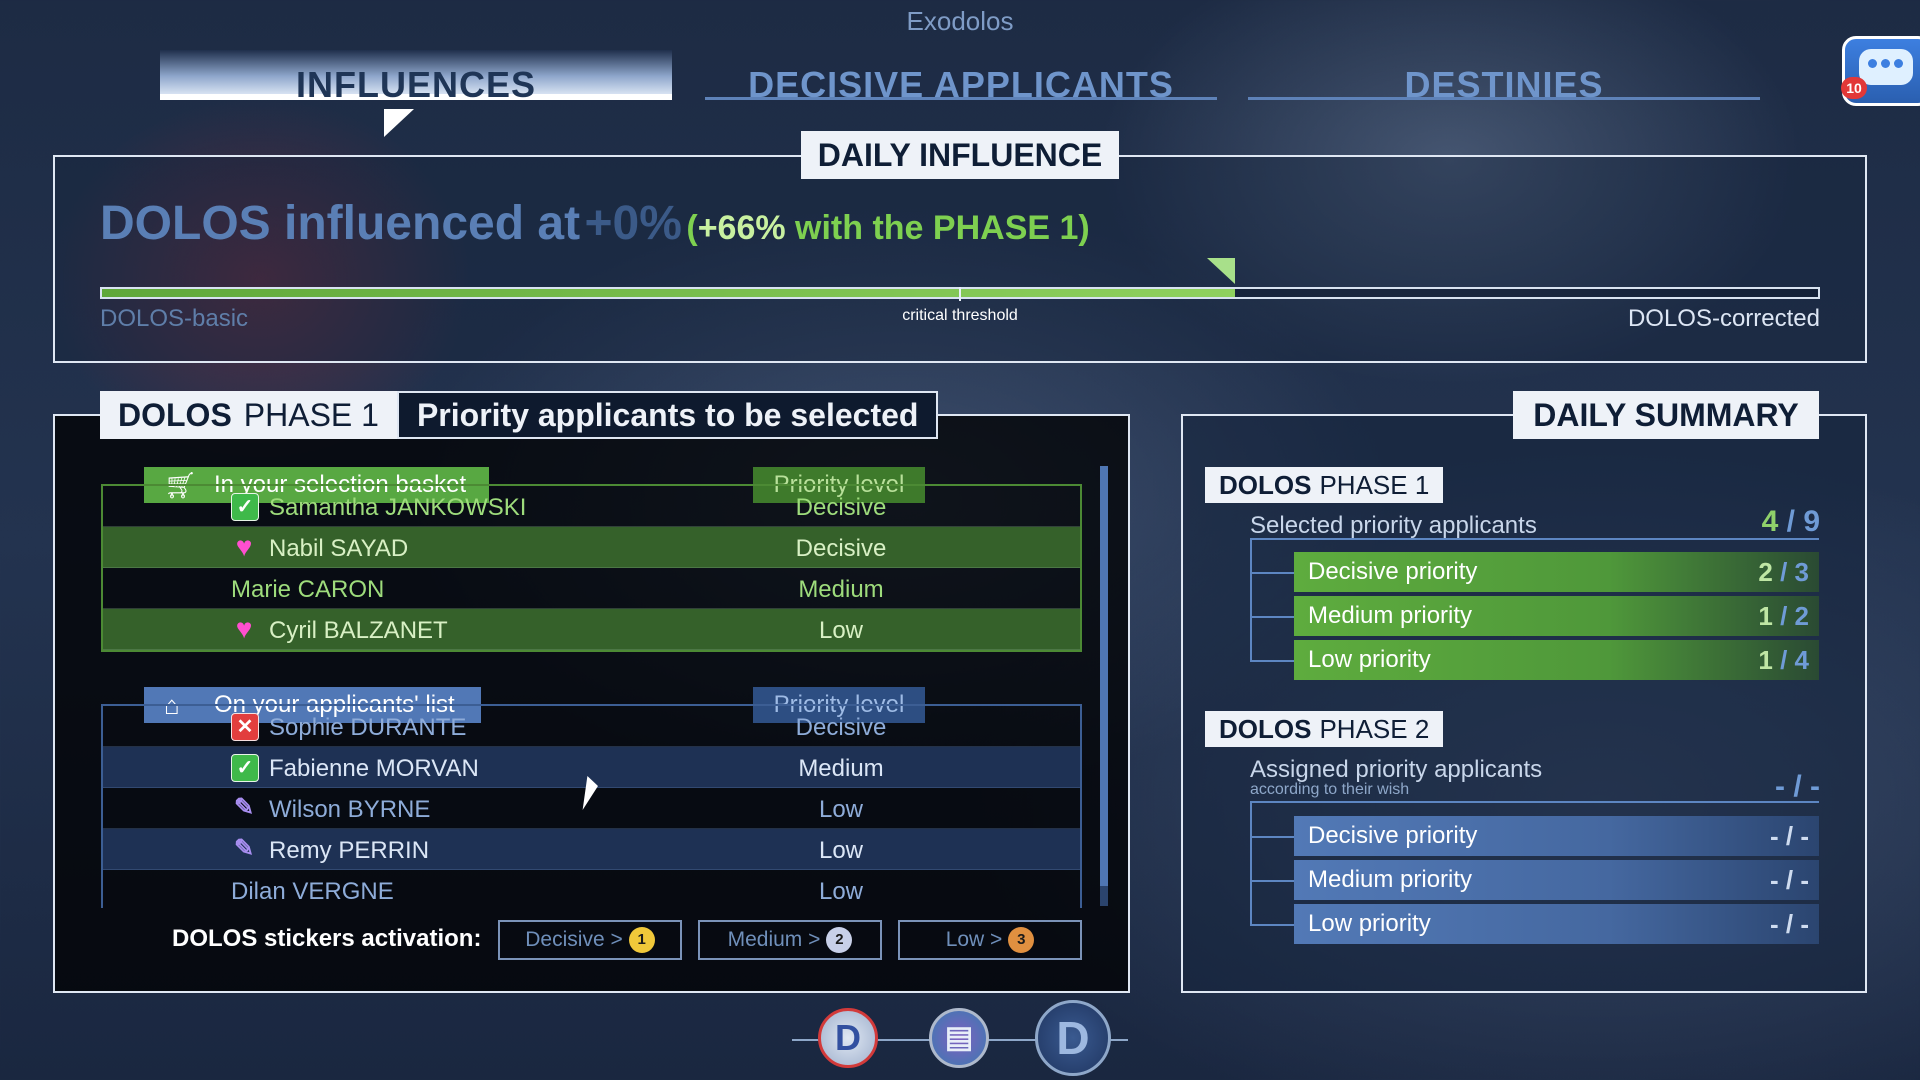 The image size is (1920, 1080). I want to click on chat-button: 10, so click(1880, 71).